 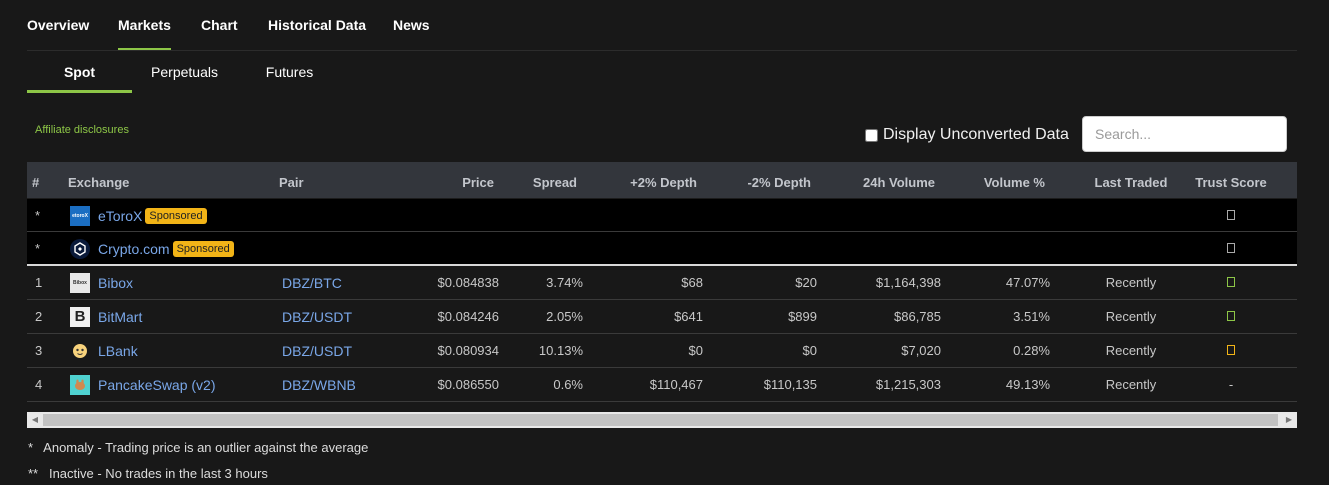 What do you see at coordinates (312, 283) in the screenshot?
I see `pair-link: DBZ/BTC` at bounding box center [312, 283].